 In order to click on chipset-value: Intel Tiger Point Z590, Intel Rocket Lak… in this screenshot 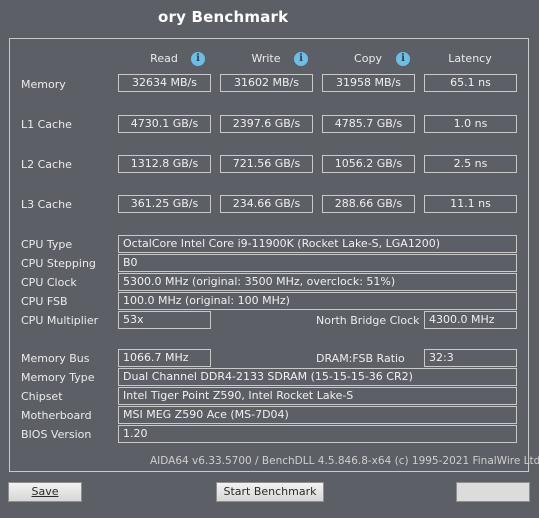, I will do `click(317, 396)`.